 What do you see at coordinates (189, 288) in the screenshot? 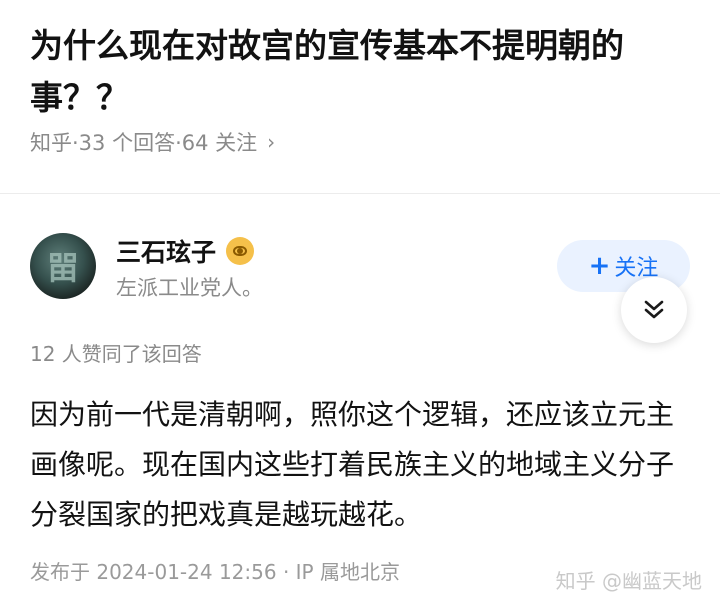
I see `author-bio: 左派工业党人。` at bounding box center [189, 288].